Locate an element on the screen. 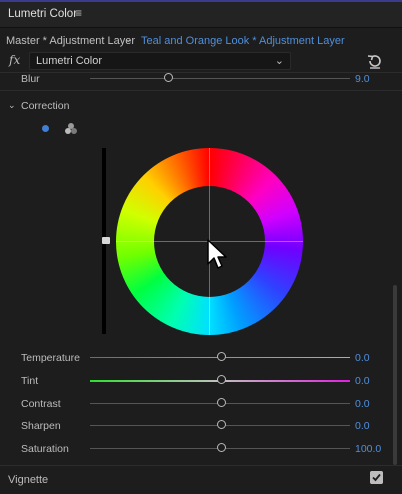 Image resolution: width=402 pixels, height=494 pixels. mouse-cursor-icon is located at coordinates (217, 254).